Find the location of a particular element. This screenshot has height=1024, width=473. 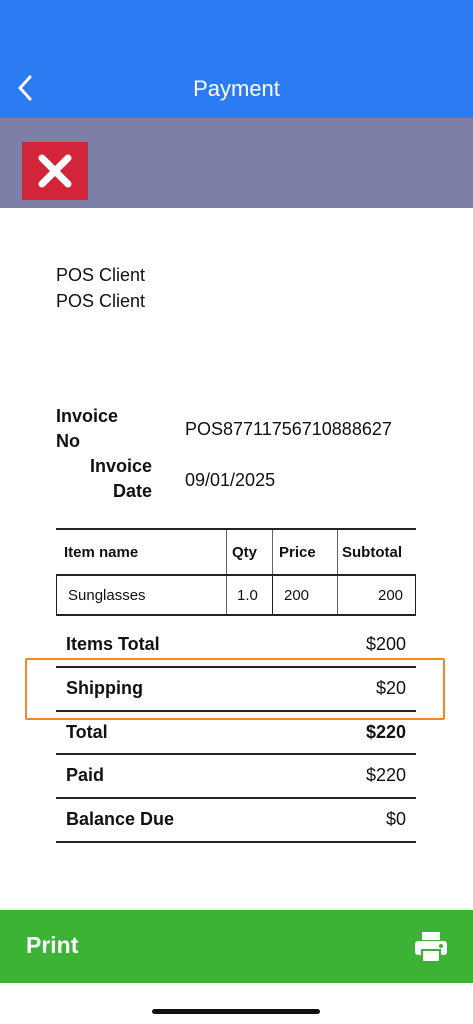

summary-row-paid: Paid $220 is located at coordinates (236, 774).